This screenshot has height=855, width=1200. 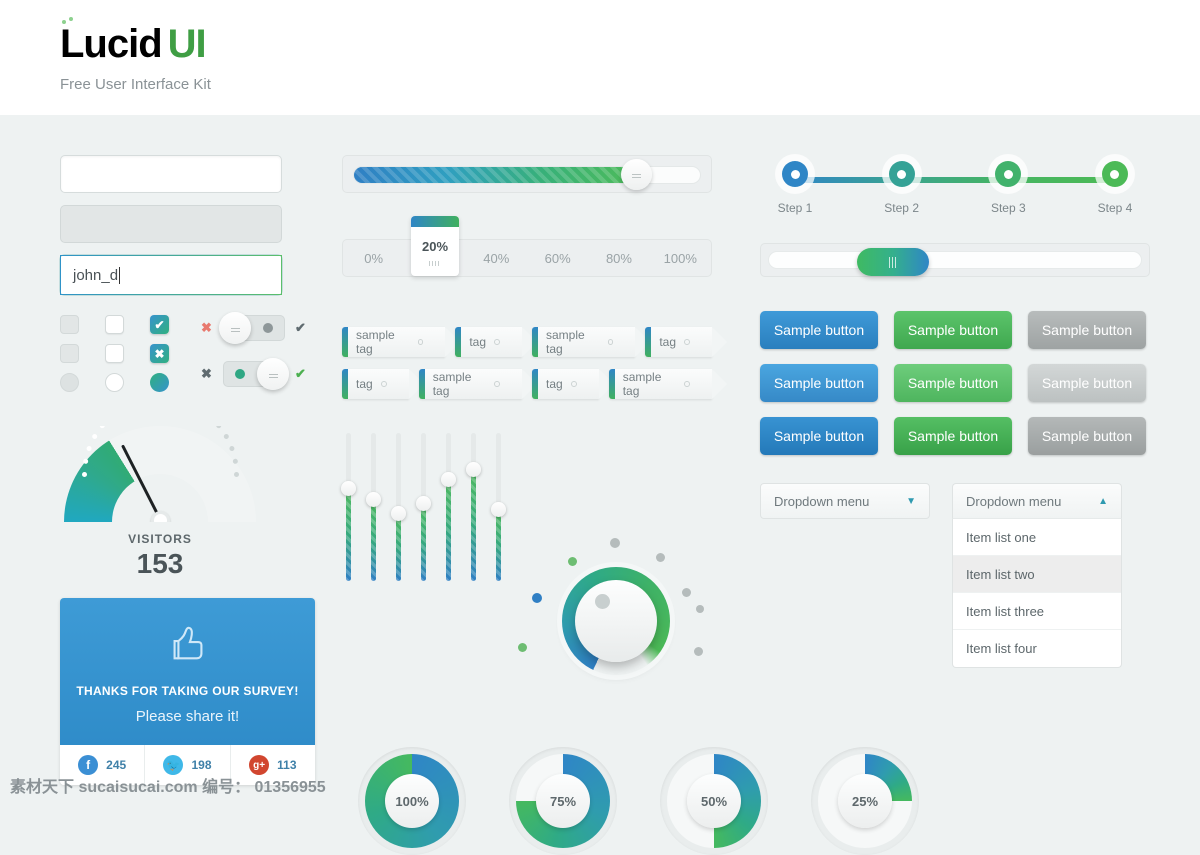 I want to click on toggle-switch-on, so click(x=256, y=374).